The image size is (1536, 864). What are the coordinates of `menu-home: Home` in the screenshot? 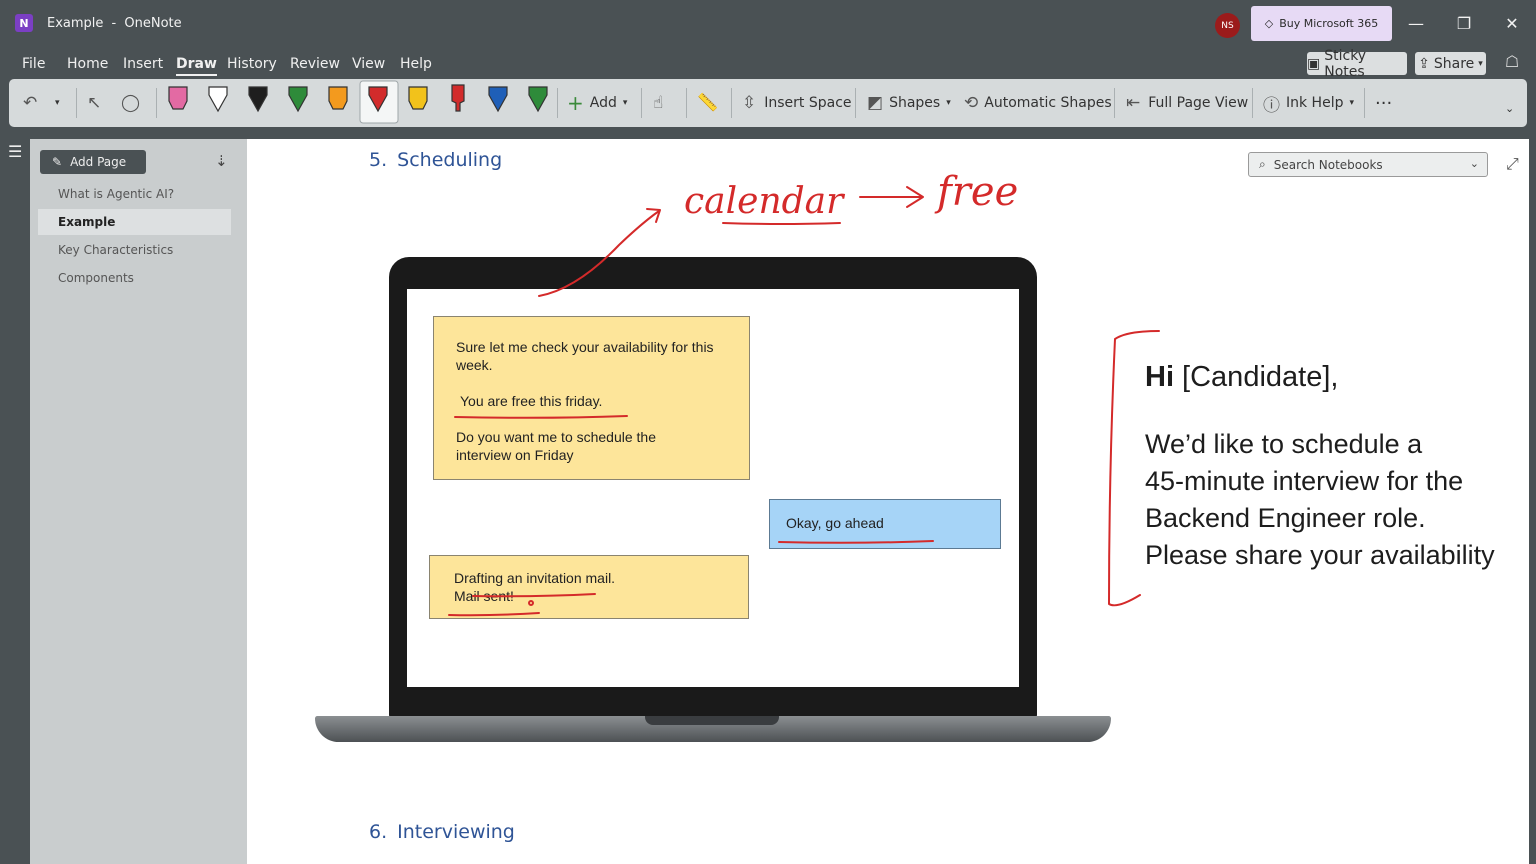 It's located at (87, 64).